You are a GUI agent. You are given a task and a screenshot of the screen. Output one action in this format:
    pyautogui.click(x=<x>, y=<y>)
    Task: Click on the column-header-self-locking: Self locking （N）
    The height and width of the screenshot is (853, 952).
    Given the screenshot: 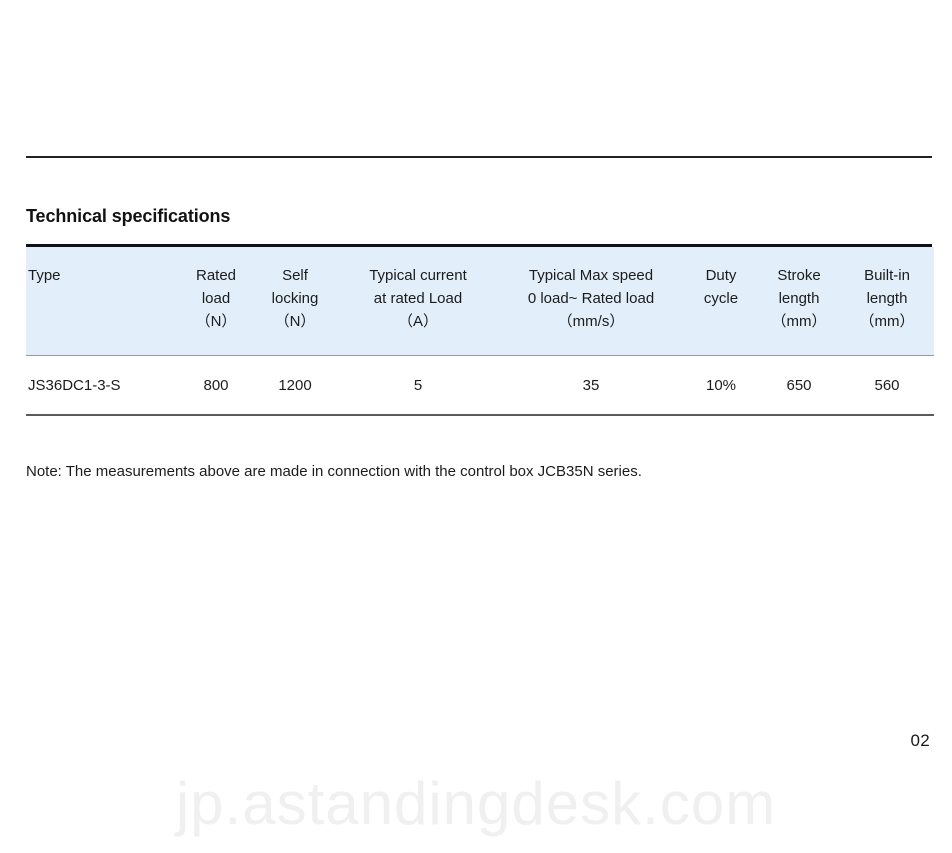 What is the action you would take?
    pyautogui.click(x=295, y=302)
    